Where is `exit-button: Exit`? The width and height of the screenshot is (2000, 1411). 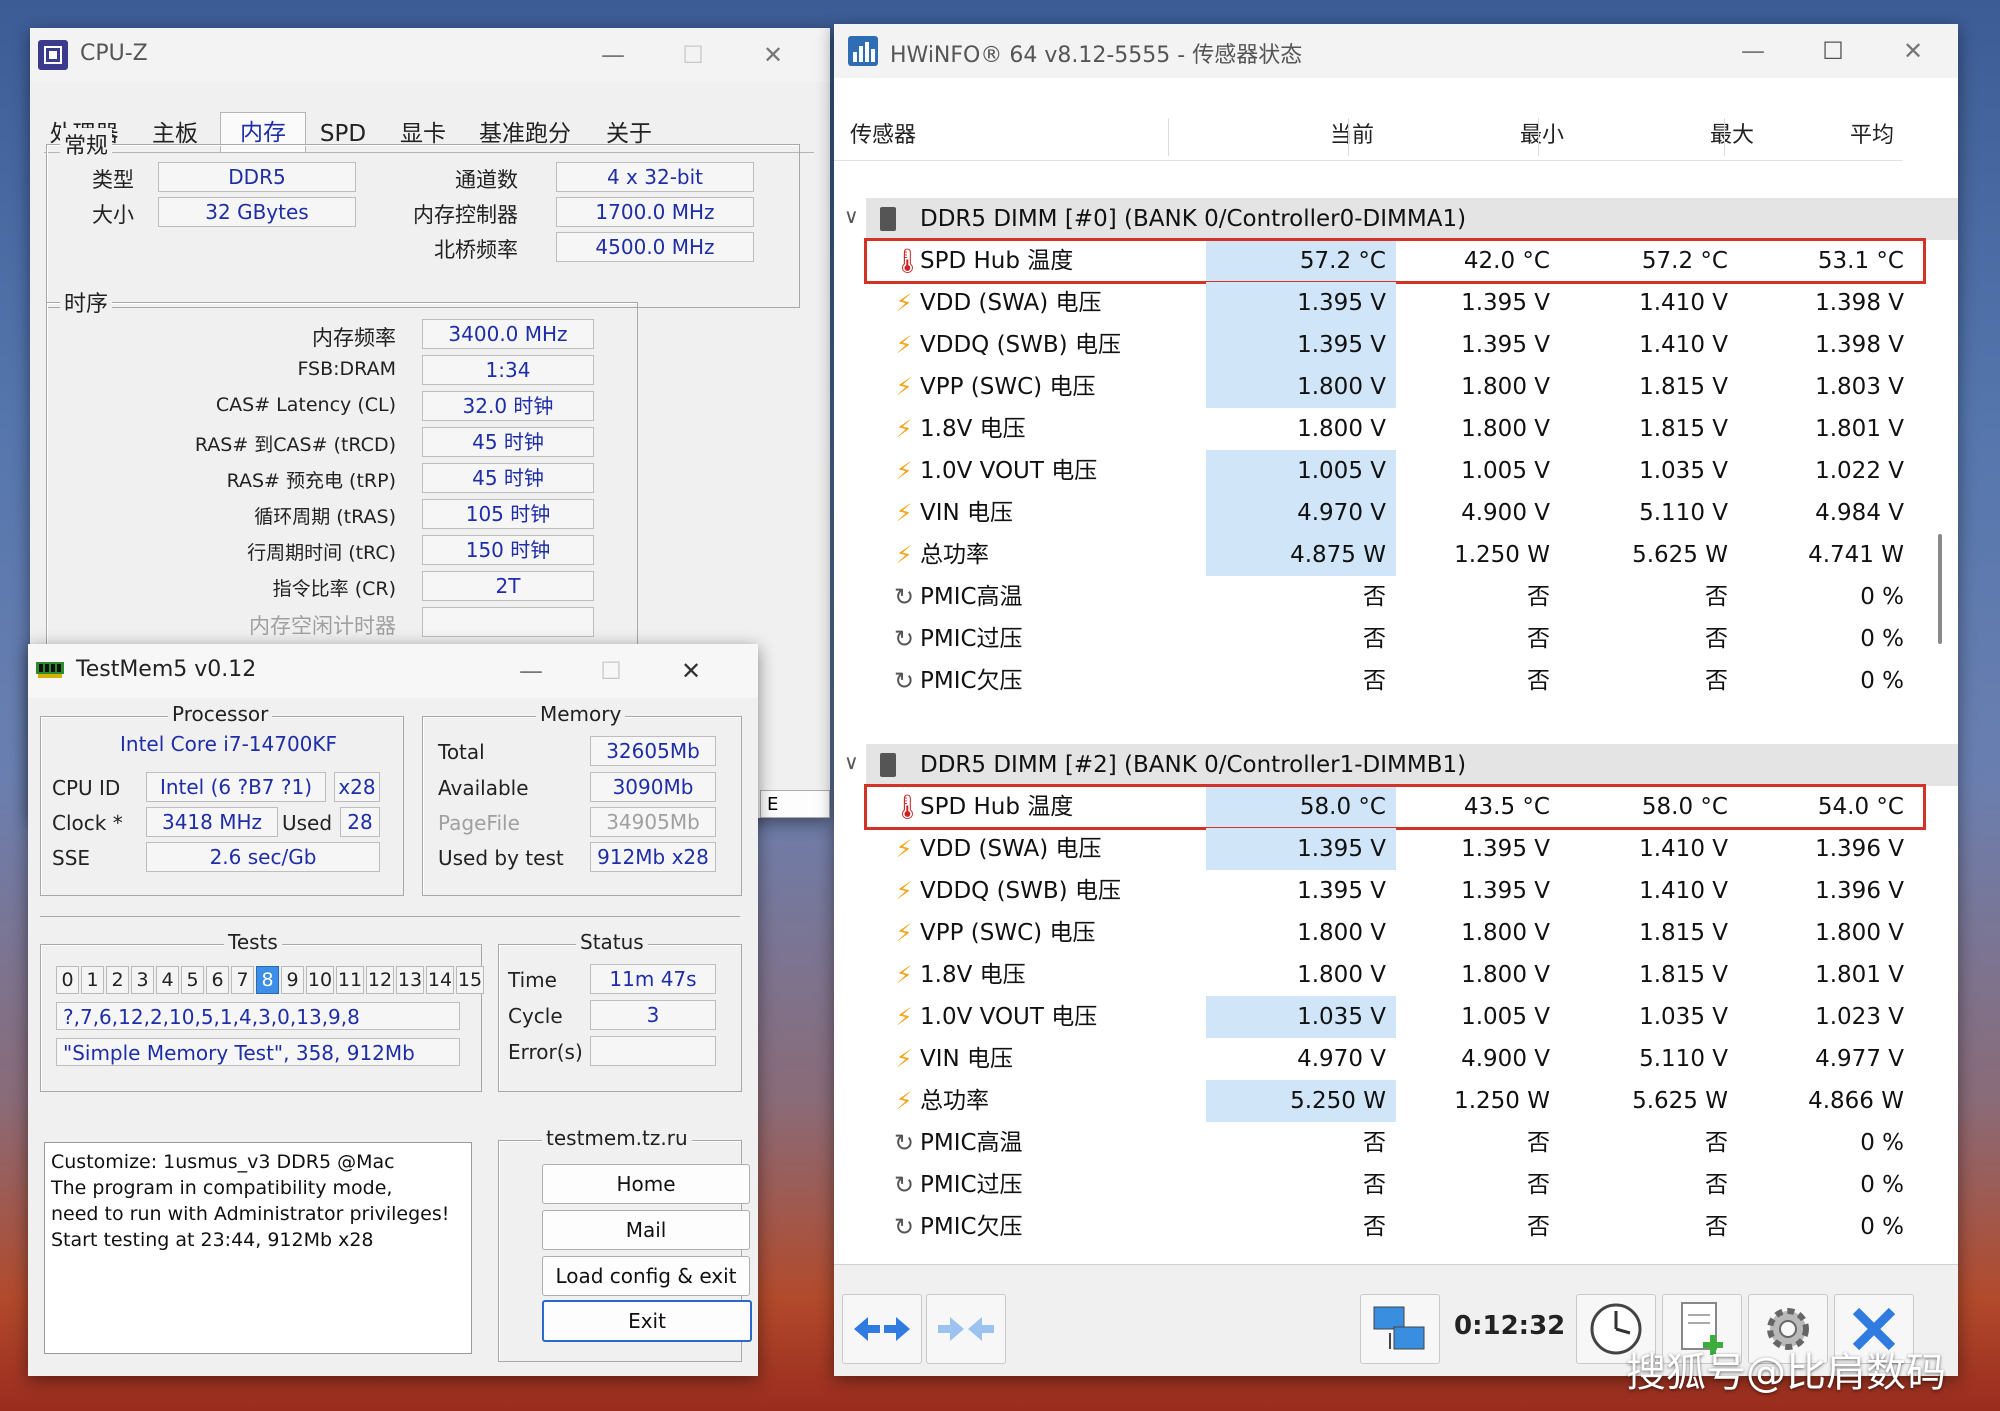 exit-button: Exit is located at coordinates (647, 1321).